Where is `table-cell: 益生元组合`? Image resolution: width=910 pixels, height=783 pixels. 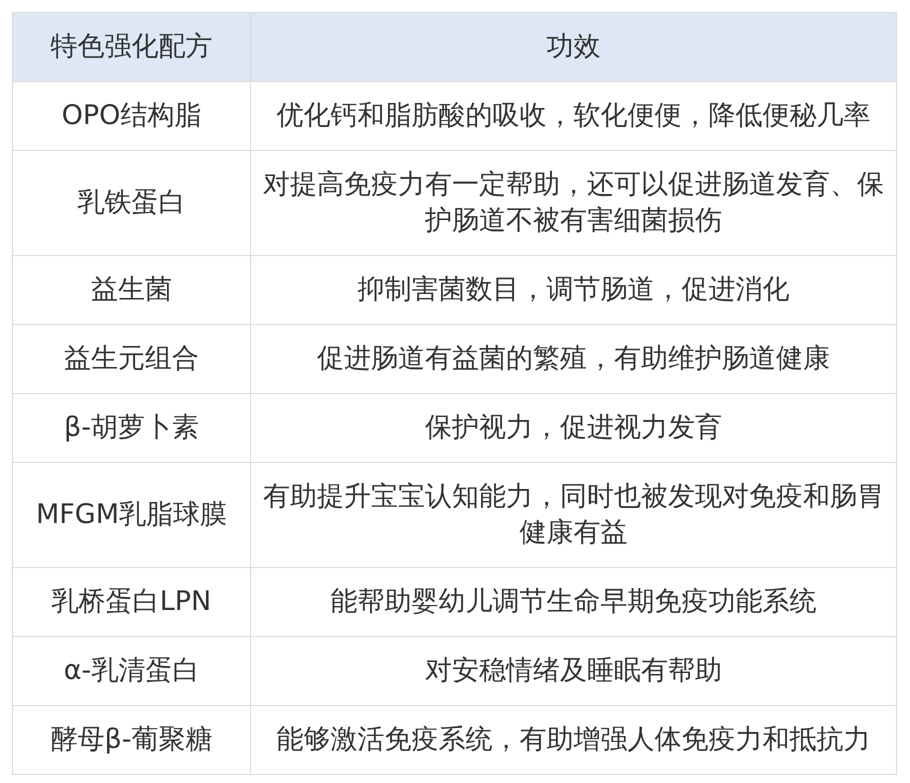
table-cell: 益生元组合 is located at coordinates (131, 359).